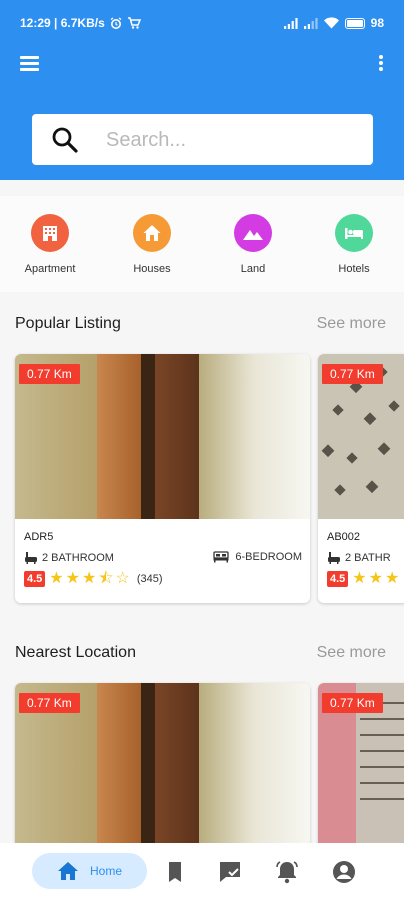  What do you see at coordinates (134, 23) in the screenshot?
I see `cart-notification-icon` at bounding box center [134, 23].